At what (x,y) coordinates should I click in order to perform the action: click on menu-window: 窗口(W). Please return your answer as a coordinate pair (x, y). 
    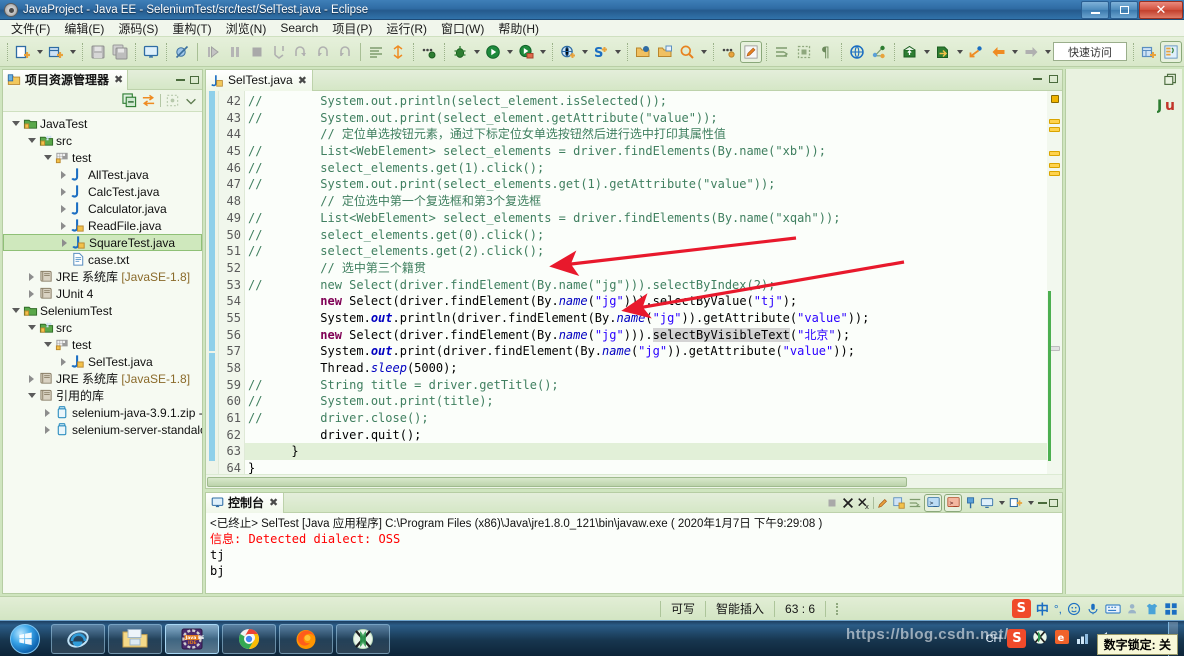
    Looking at the image, I should click on (462, 28).